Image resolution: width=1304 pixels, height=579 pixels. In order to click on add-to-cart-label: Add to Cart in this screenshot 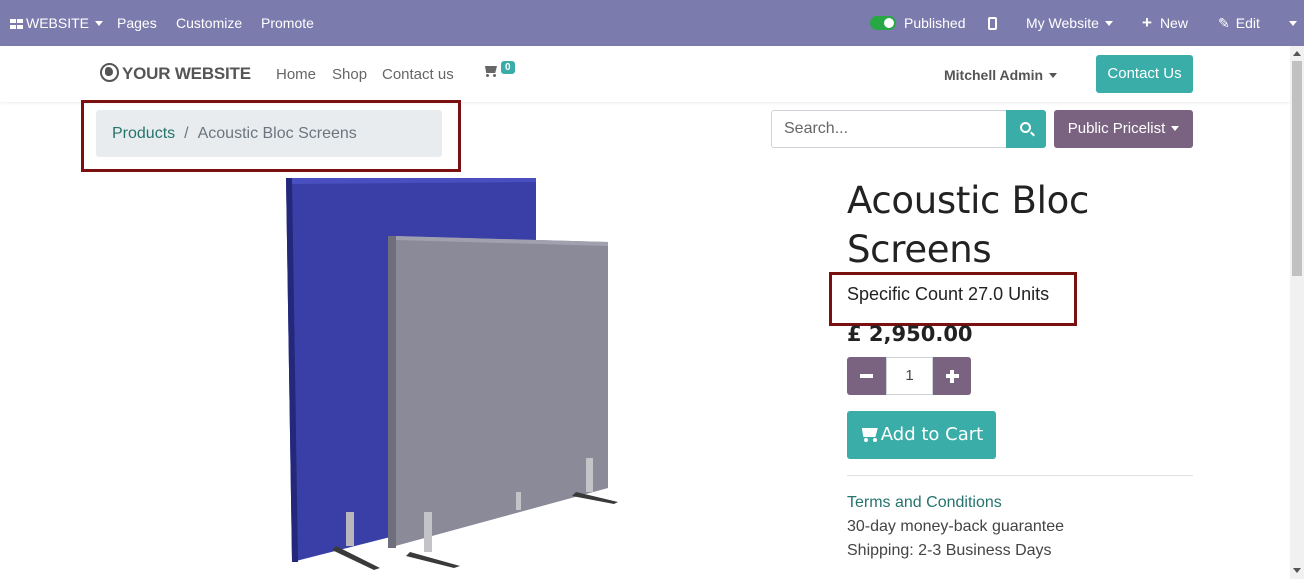, I will do `click(932, 434)`.